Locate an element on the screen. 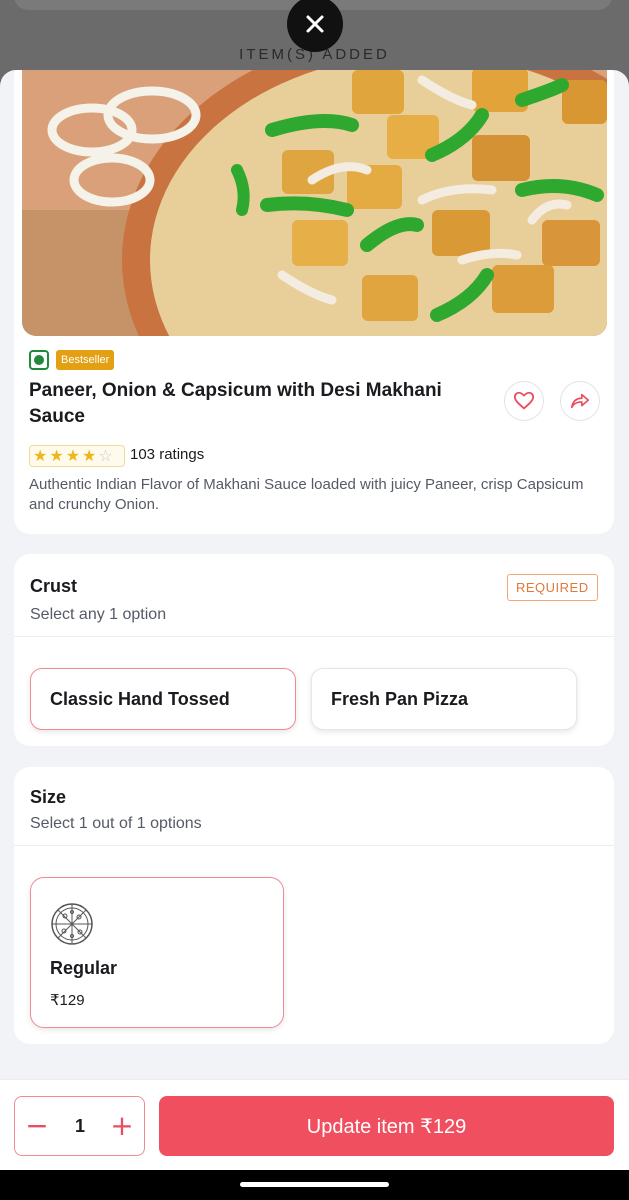 The height and width of the screenshot is (1200, 629). pizza-icon is located at coordinates (72, 924).